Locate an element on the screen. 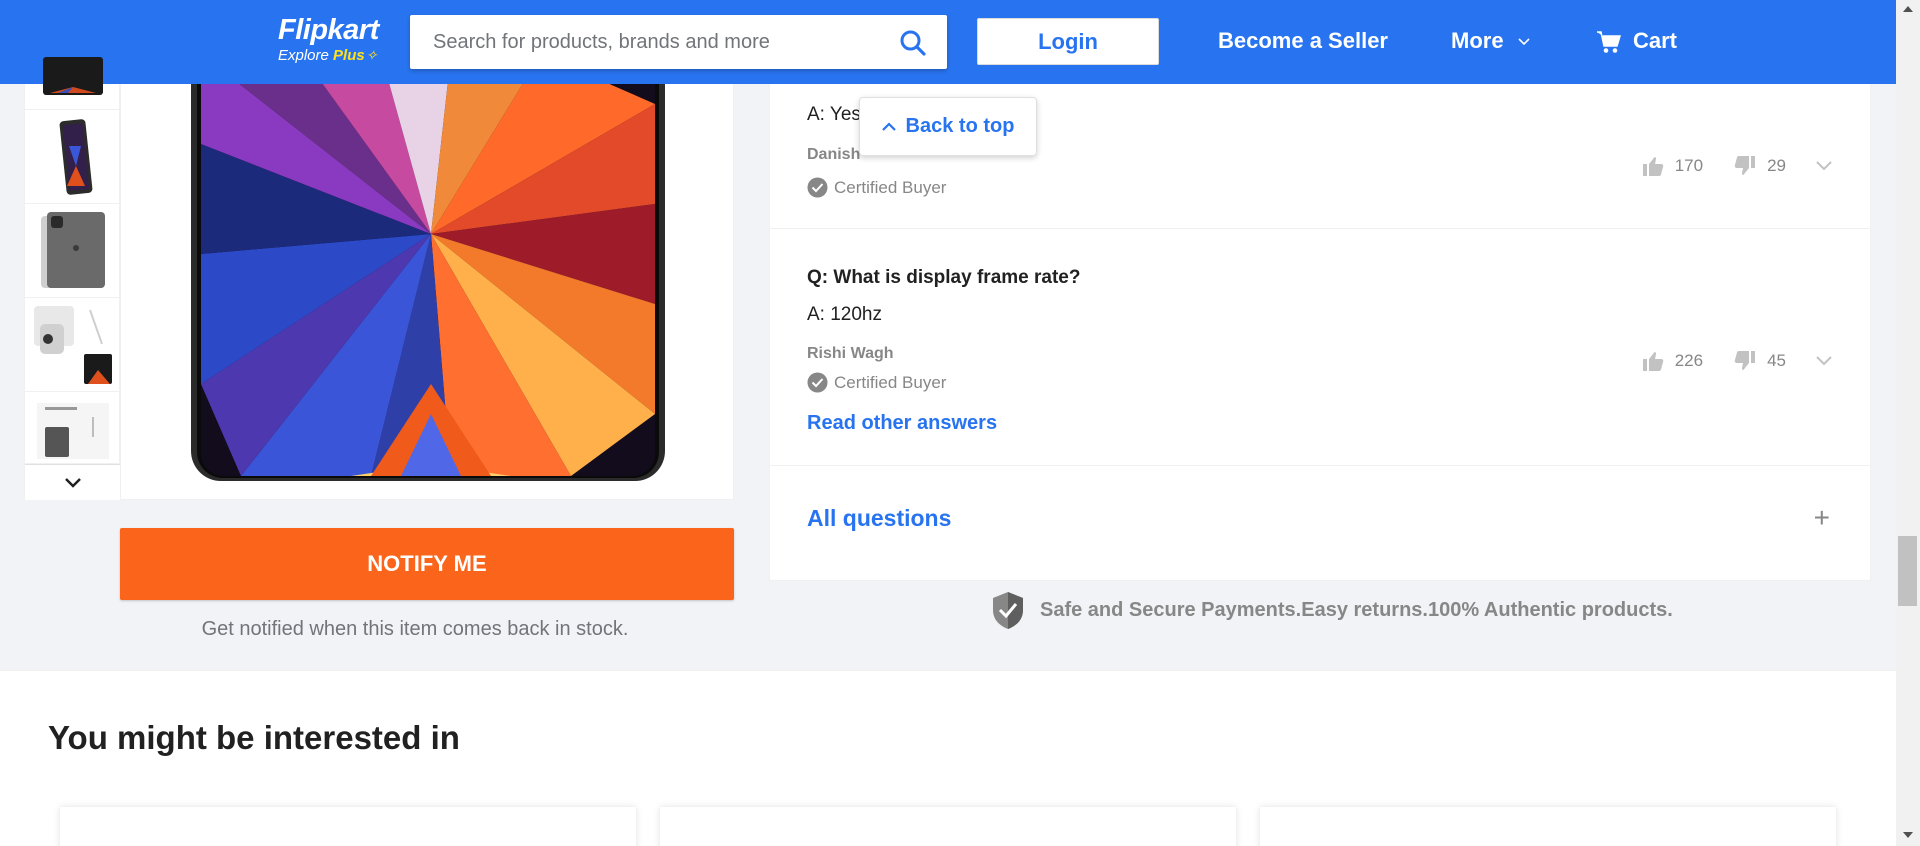 The height and width of the screenshot is (846, 1920). read-other-answers-link: Read other answers is located at coordinates (902, 423).